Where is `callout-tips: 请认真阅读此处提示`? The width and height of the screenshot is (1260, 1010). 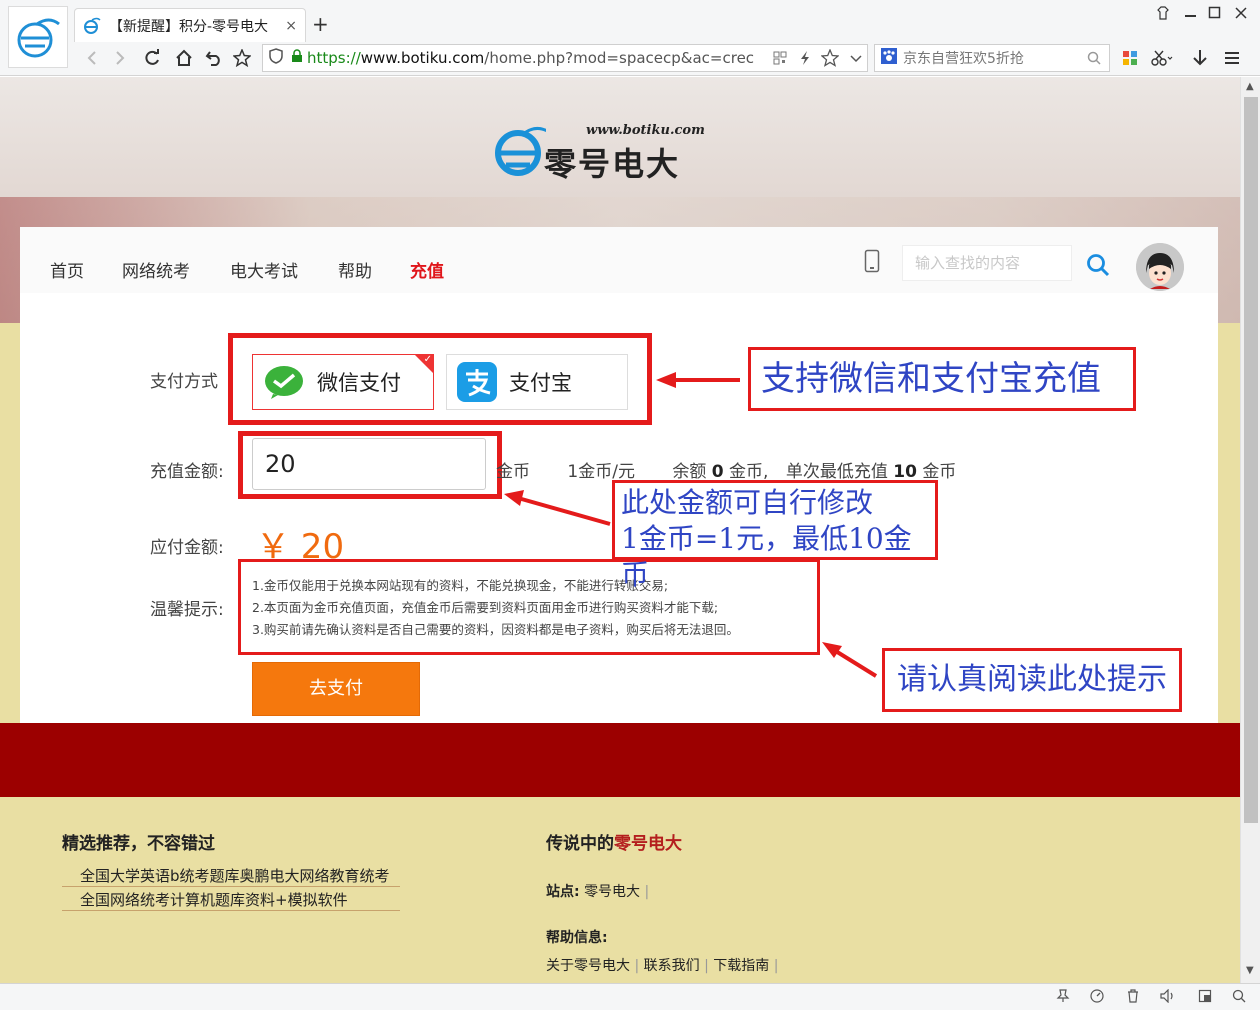 callout-tips: 请认真阅读此处提示 is located at coordinates (1032, 680).